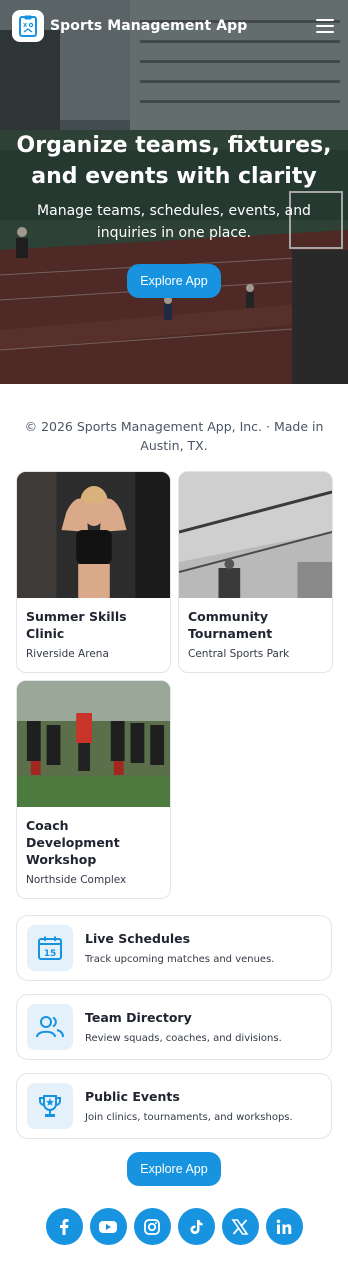 The image size is (348, 1273). I want to click on social-links, so click(174, 1240).